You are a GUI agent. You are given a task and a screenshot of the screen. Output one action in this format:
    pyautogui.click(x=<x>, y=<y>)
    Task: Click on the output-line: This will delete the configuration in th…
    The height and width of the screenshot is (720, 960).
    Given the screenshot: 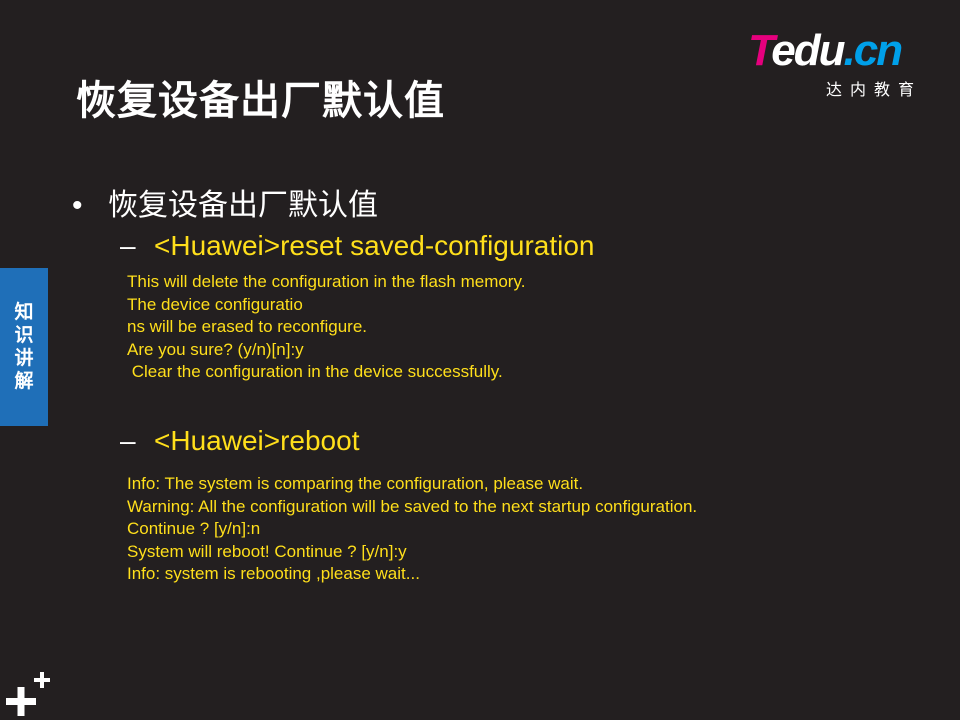 What is the action you would take?
    pyautogui.click(x=326, y=281)
    